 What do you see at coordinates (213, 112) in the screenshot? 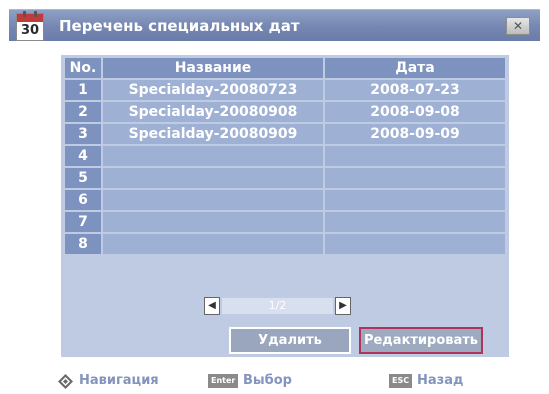
I see `row-name: Specialday-20080908` at bounding box center [213, 112].